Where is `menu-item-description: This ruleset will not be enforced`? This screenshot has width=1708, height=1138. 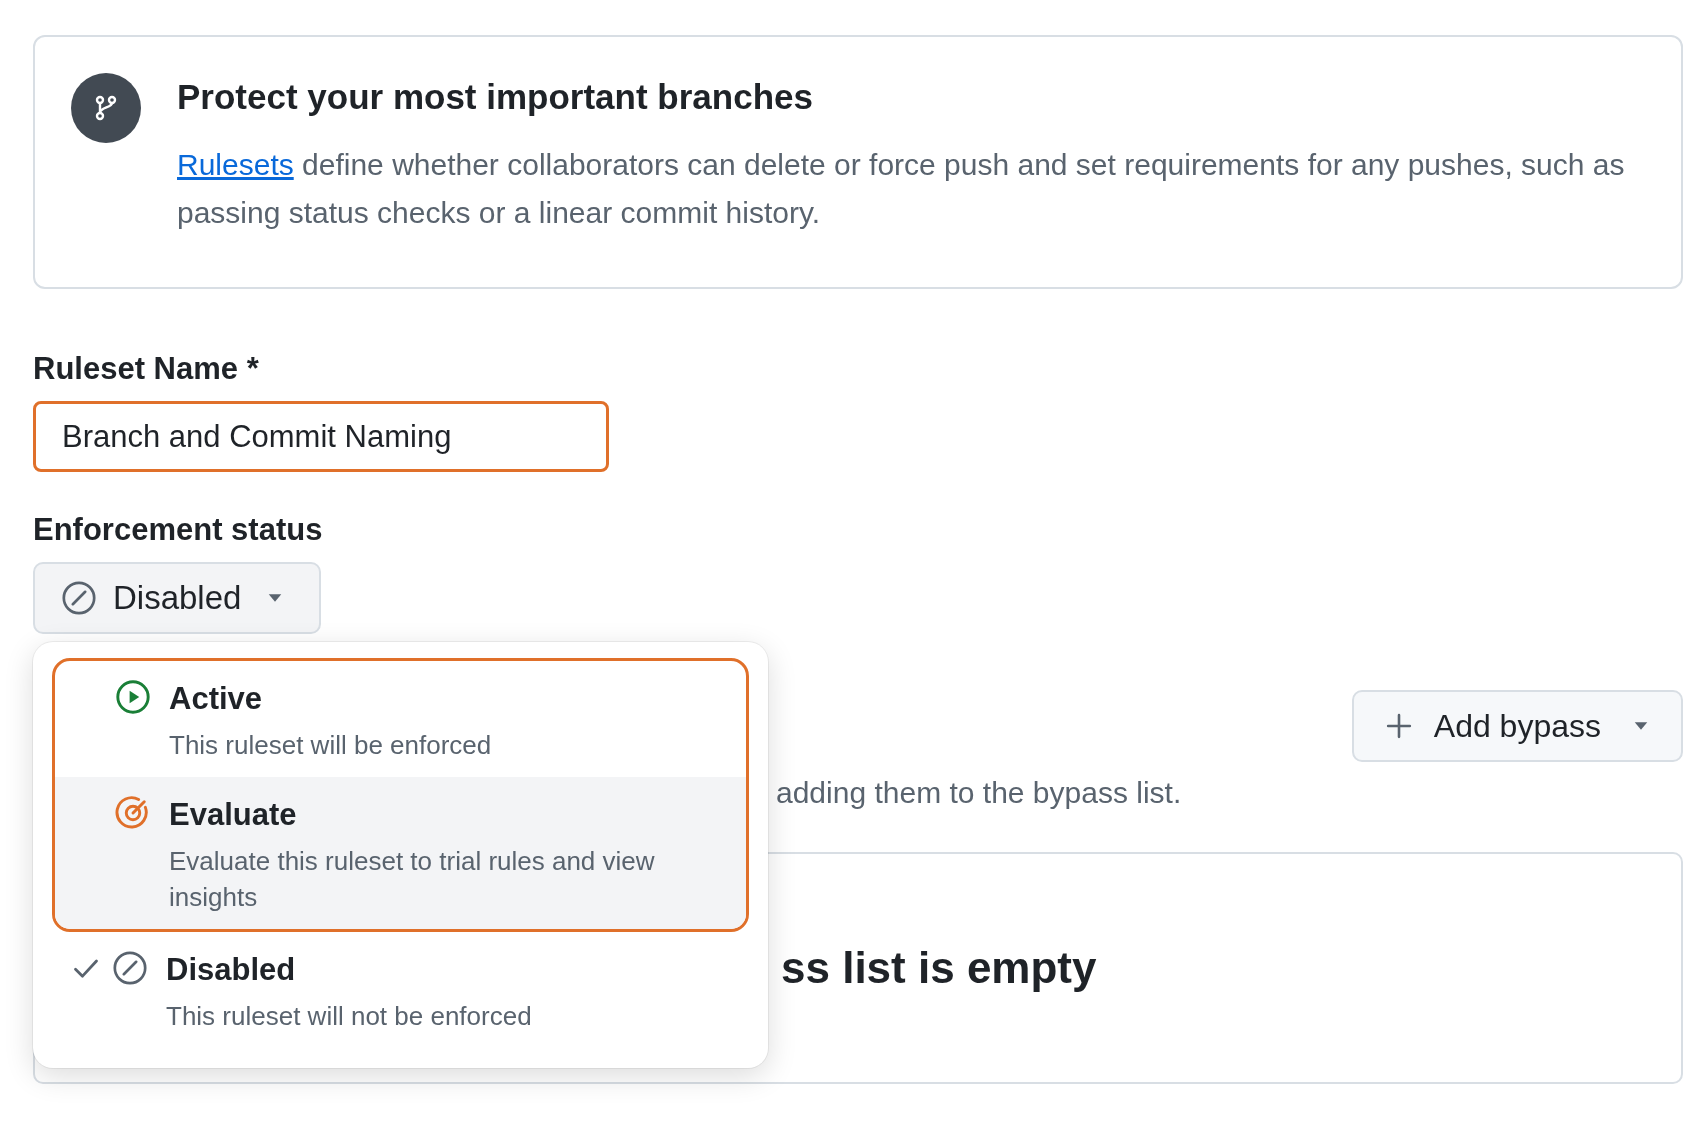 menu-item-description: This ruleset will not be enforced is located at coordinates (349, 1016).